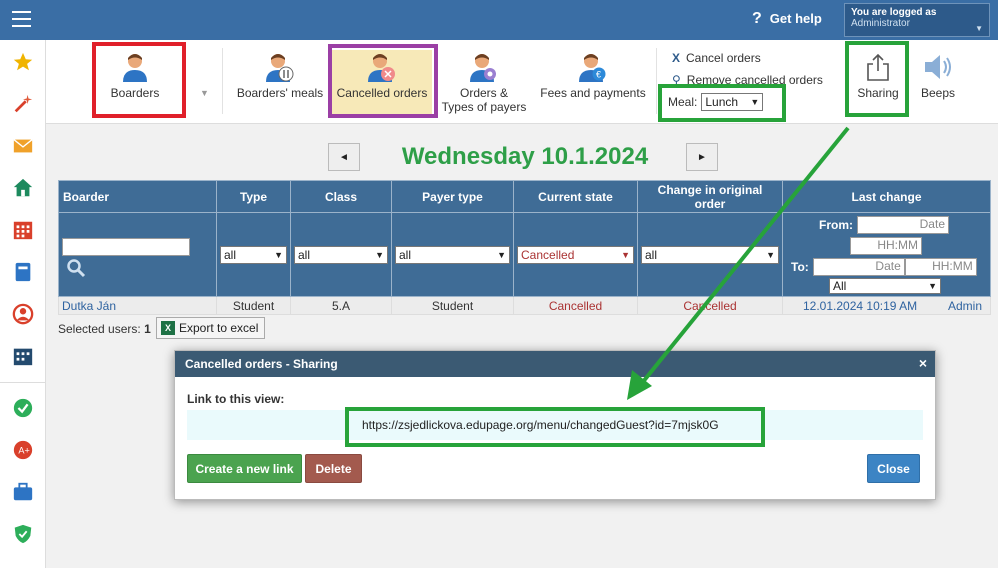  I want to click on from-date-input: Date, so click(903, 224).